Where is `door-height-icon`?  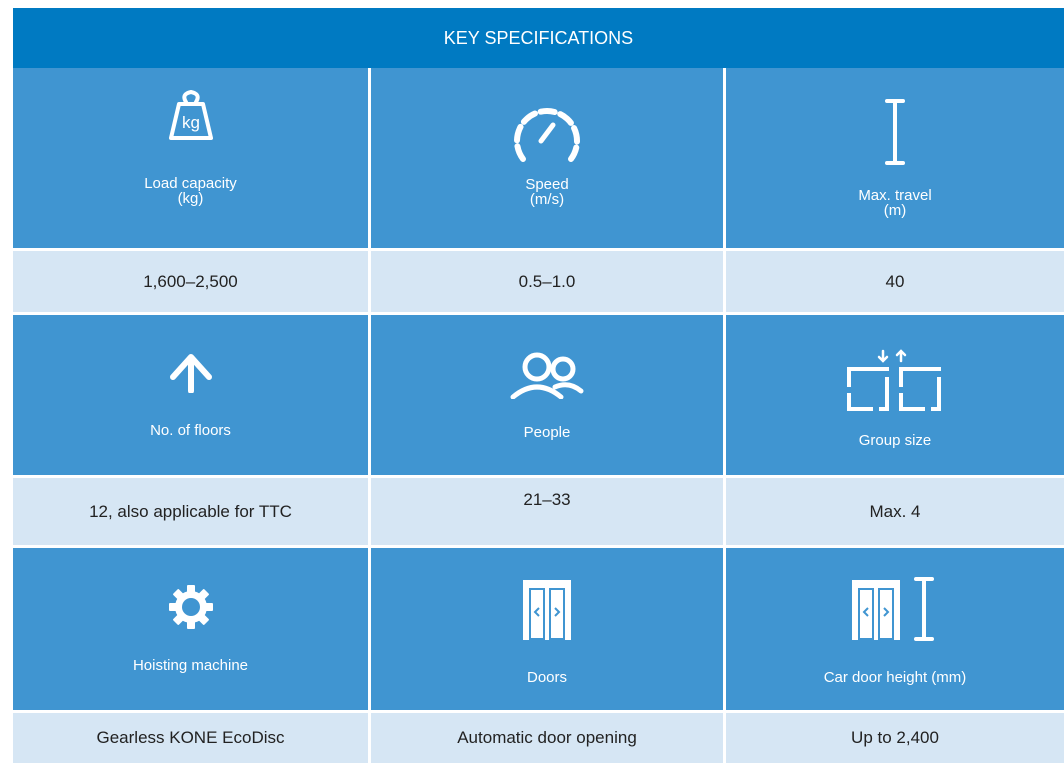
door-height-icon is located at coordinates (895, 595).